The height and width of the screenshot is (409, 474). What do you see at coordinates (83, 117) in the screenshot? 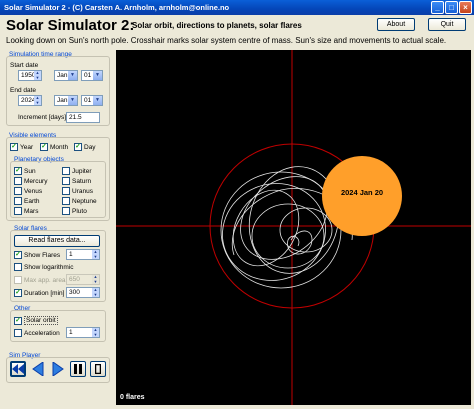
I see `increment-field: 21.5` at bounding box center [83, 117].